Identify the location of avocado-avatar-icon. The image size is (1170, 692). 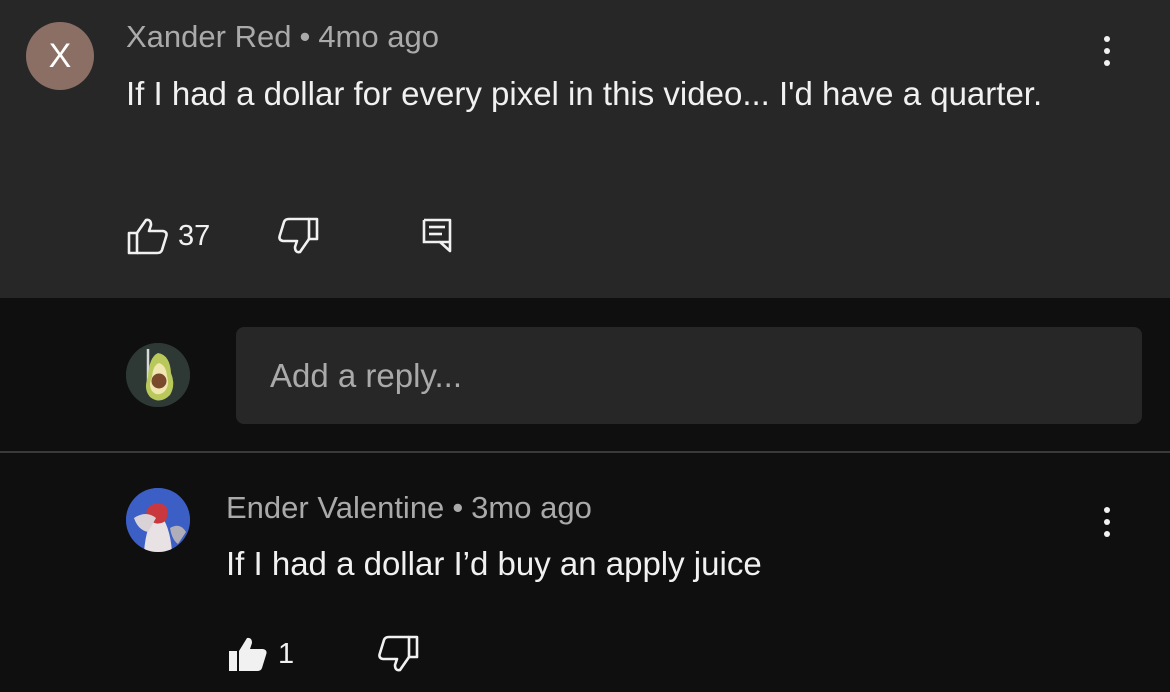
(158, 375).